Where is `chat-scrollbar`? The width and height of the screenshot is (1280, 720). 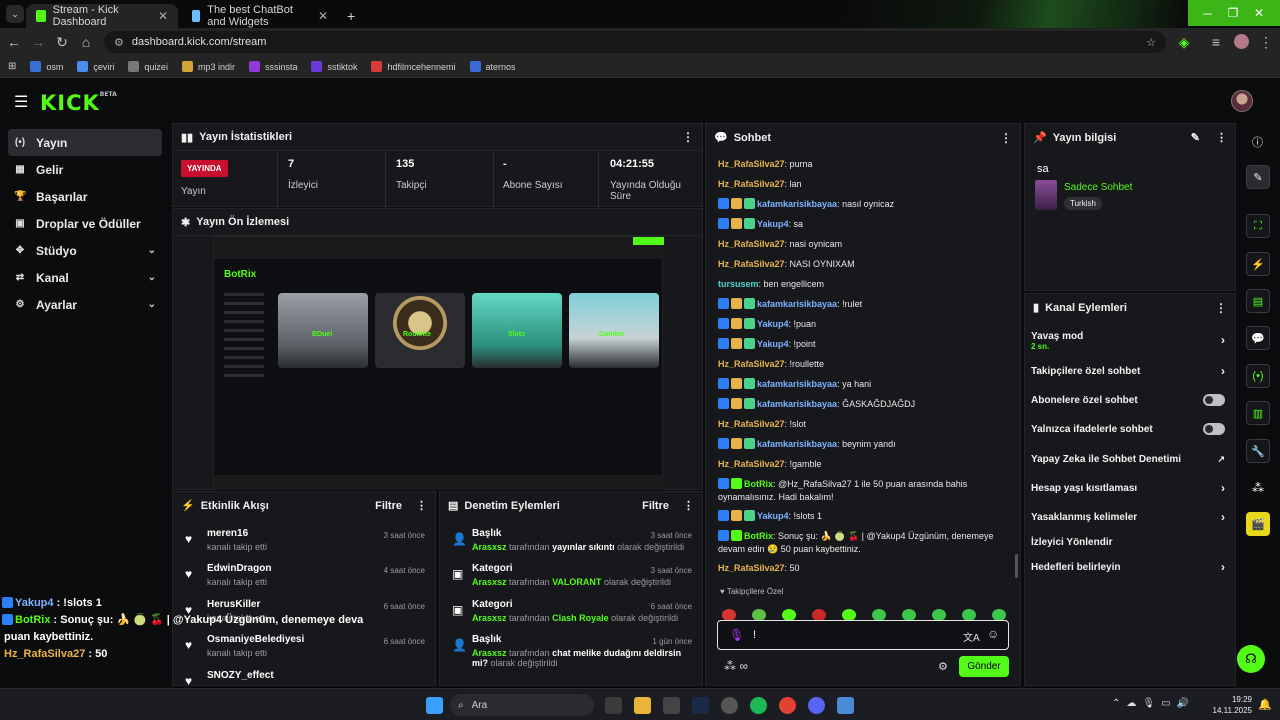 chat-scrollbar is located at coordinates (1016, 566).